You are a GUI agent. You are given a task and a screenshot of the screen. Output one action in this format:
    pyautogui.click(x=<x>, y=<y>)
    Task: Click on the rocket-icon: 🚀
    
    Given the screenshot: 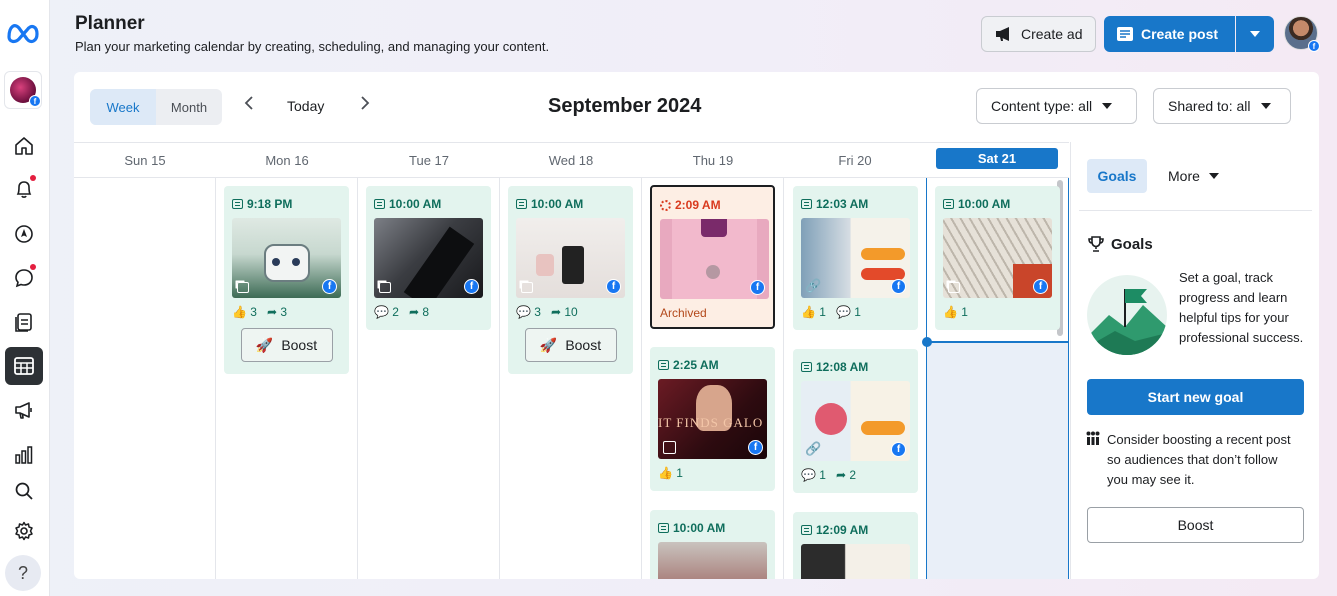 What is the action you would take?
    pyautogui.click(x=264, y=344)
    